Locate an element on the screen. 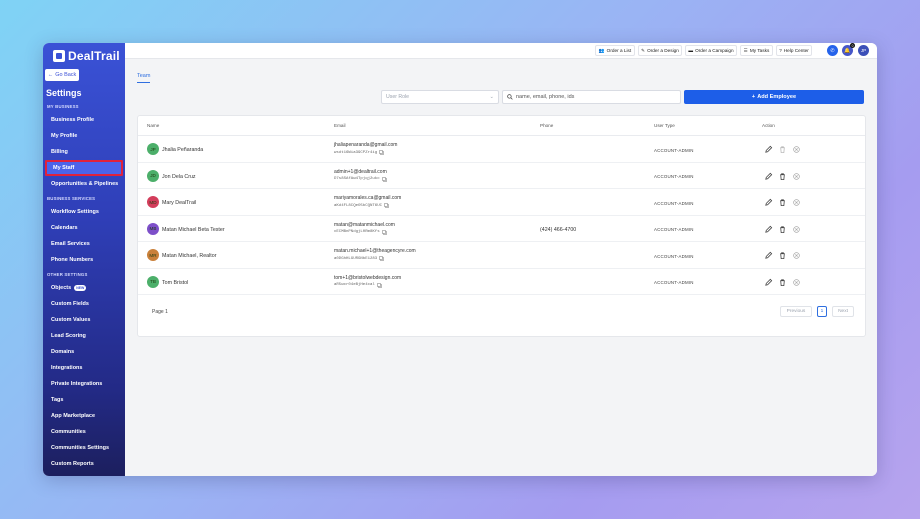  staff-id: aKd4FL8CQeO5bCQNT6UC is located at coordinates (361, 205).